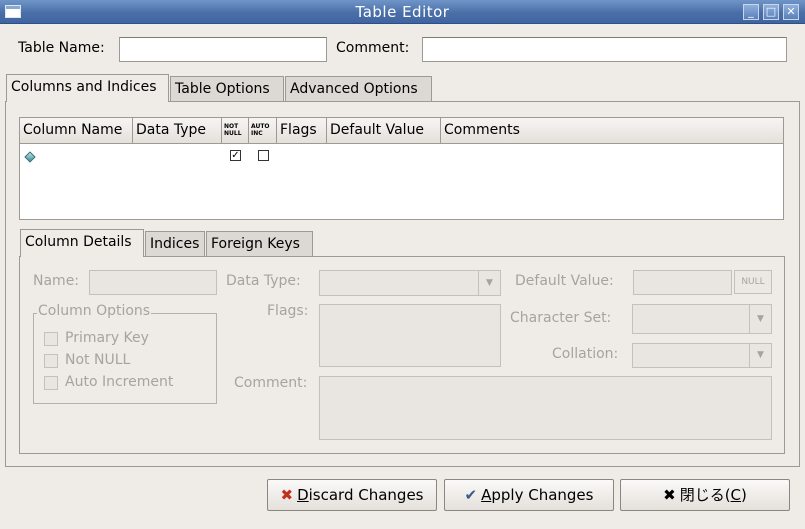  I want to click on window-title: Table Editor, so click(402, 12).